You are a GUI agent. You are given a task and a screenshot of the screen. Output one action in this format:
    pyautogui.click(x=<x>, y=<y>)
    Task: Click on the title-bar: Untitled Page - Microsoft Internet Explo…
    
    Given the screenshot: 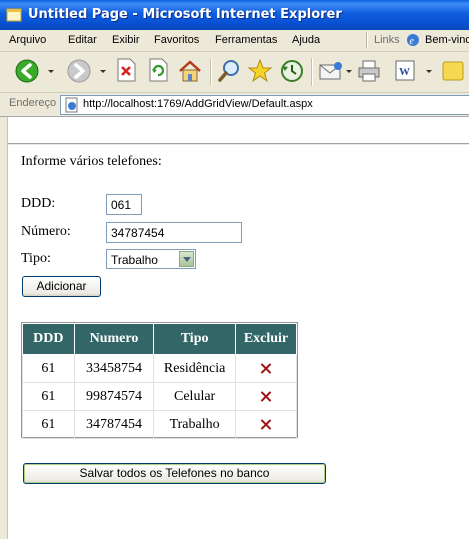 What is the action you would take?
    pyautogui.click(x=234, y=15)
    